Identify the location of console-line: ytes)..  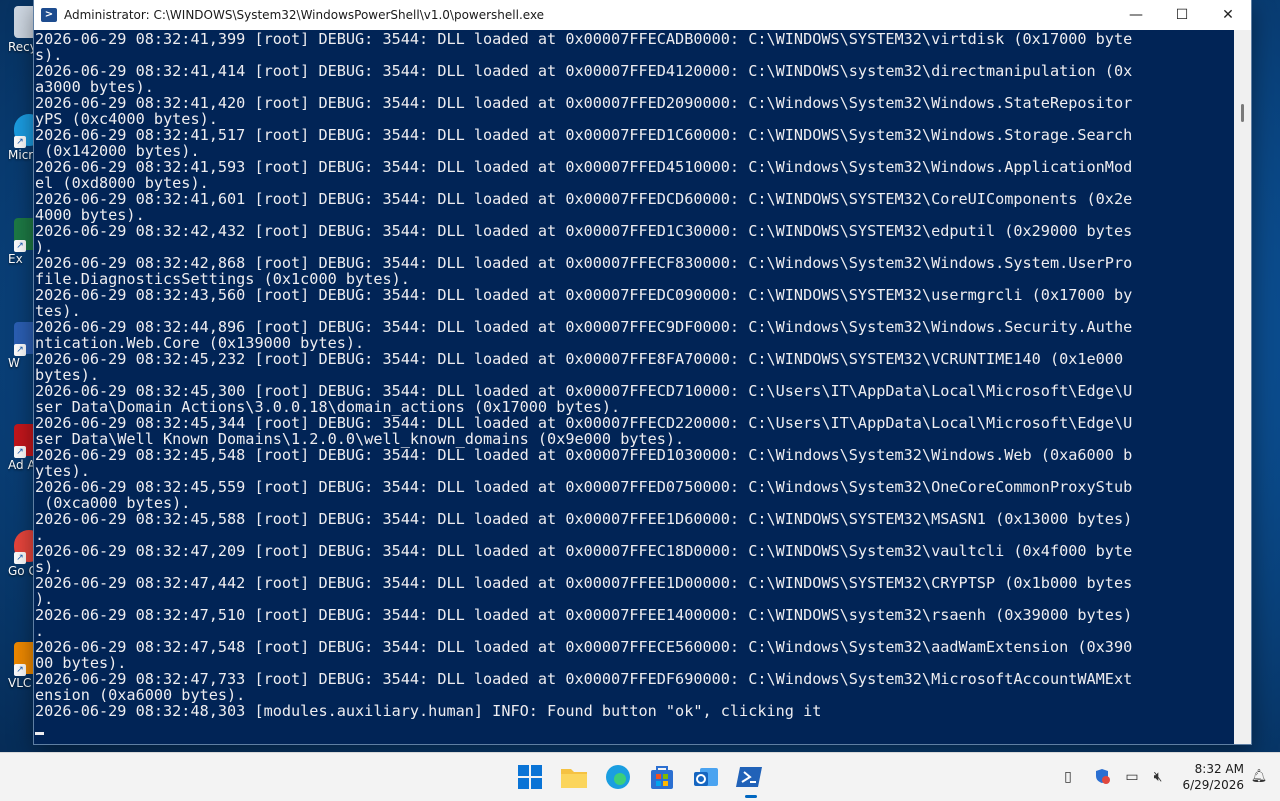
(62, 471).